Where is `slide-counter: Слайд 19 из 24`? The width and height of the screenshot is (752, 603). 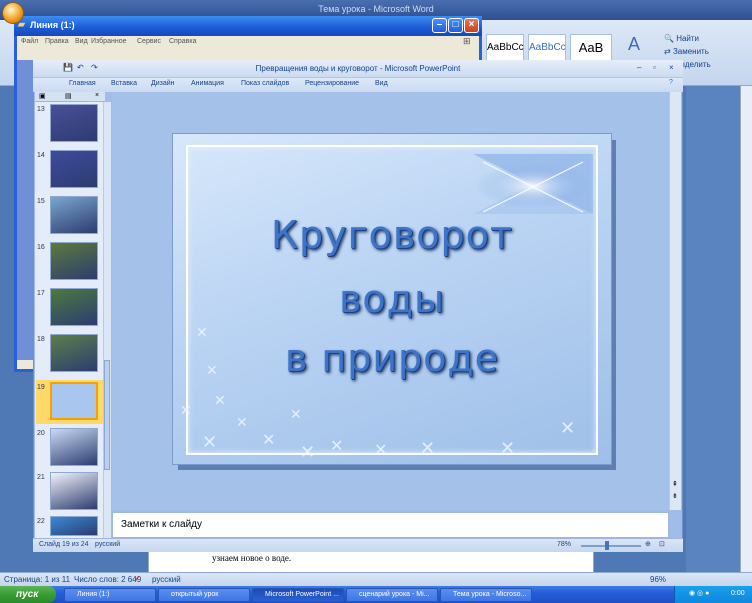
slide-counter: Слайд 19 из 24 is located at coordinates (64, 544).